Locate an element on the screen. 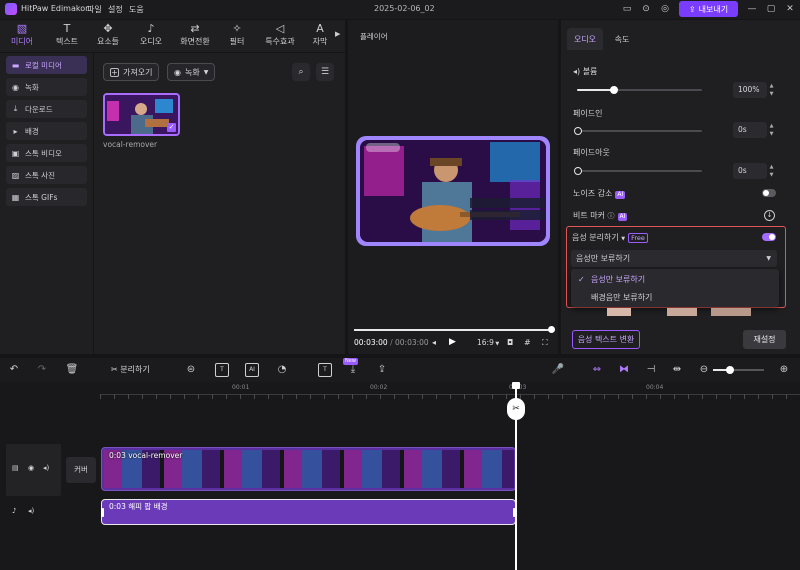 This screenshot has width=800, height=570. gif-icon: ▦ is located at coordinates (15, 197).